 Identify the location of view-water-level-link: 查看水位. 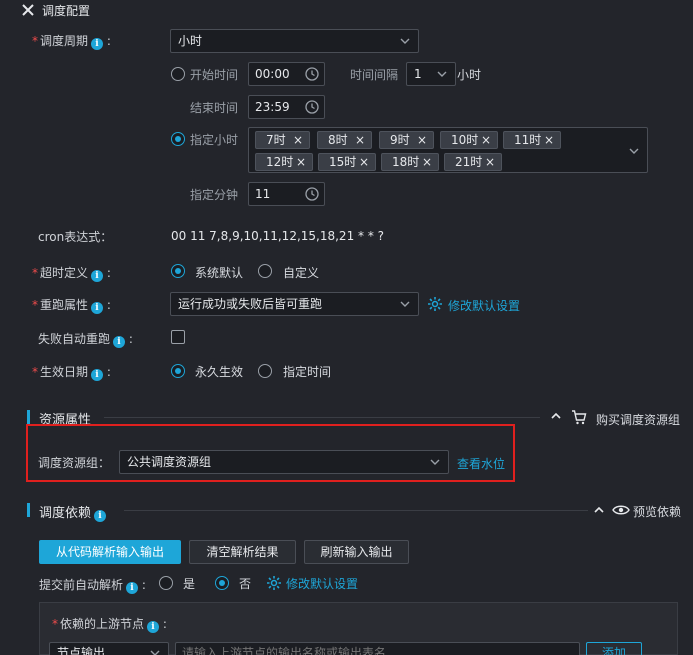
(481, 463).